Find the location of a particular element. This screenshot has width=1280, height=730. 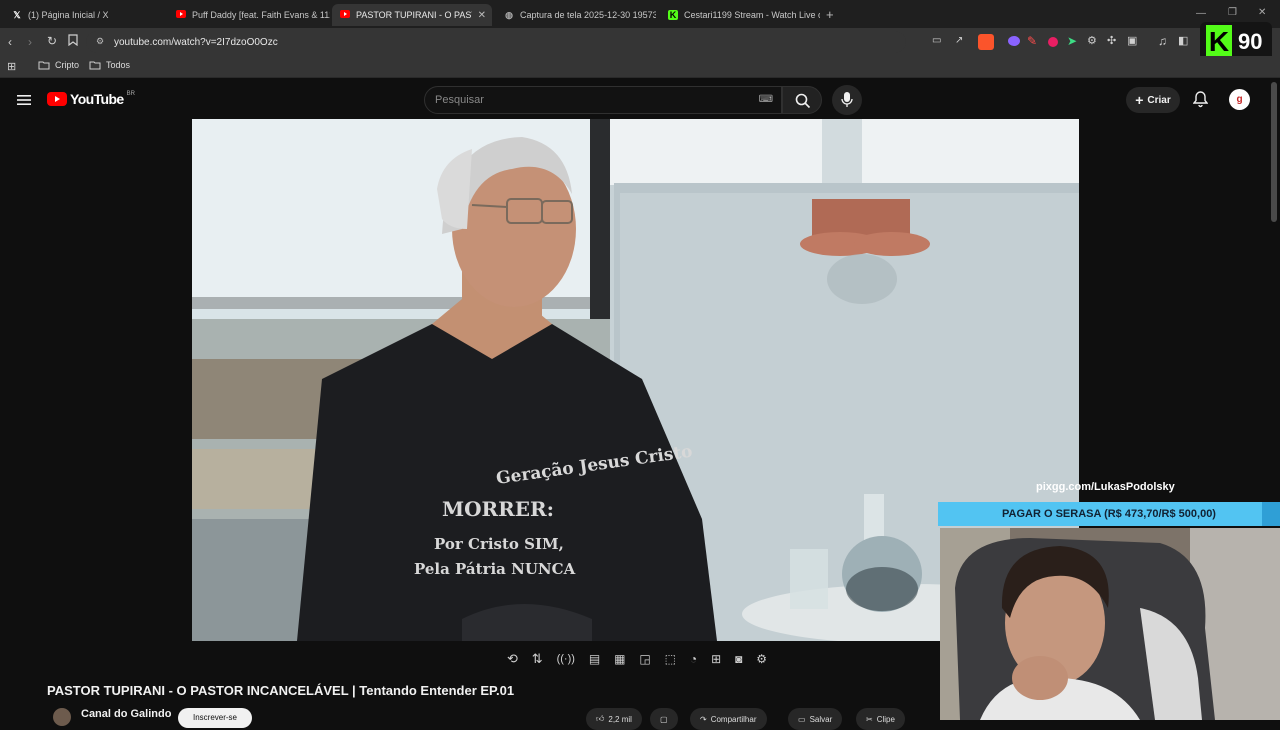

notifications-bell-icon is located at coordinates (1200, 102).